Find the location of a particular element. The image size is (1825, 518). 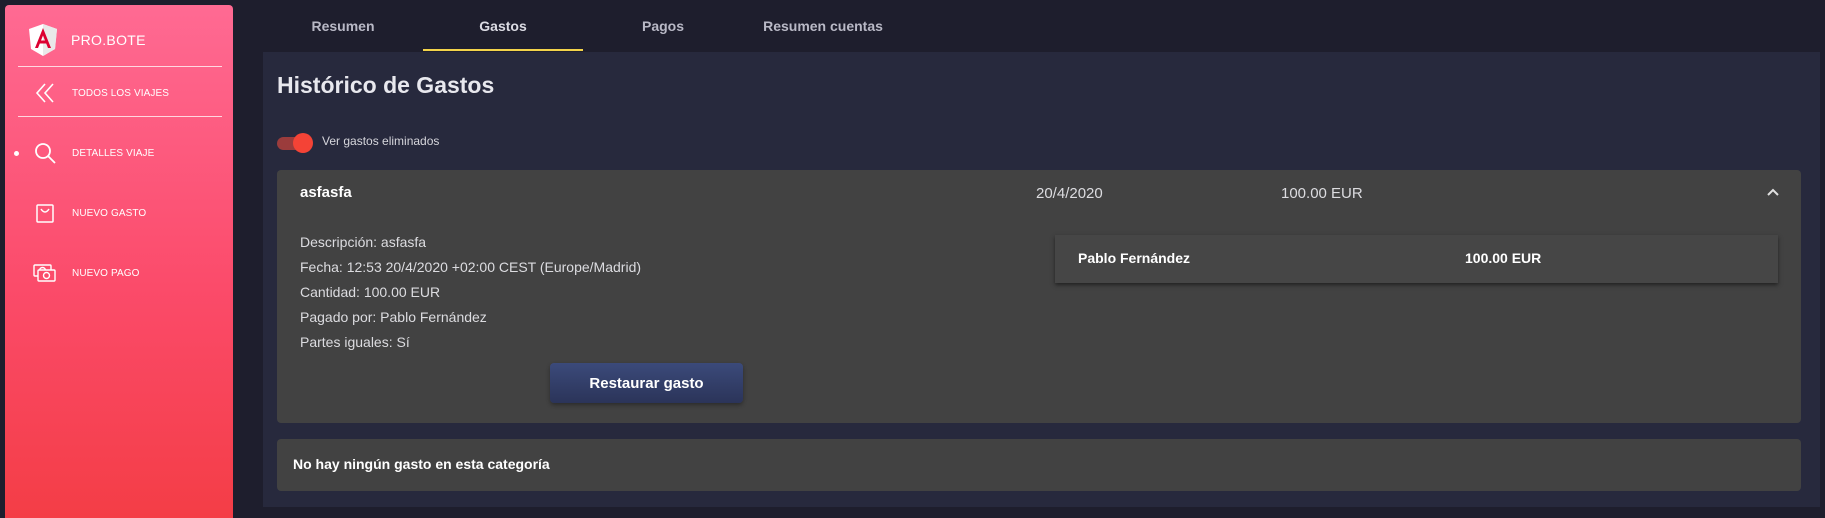

sidebar-item-nuevo-pago: NUEVO PAGO is located at coordinates (119, 273).